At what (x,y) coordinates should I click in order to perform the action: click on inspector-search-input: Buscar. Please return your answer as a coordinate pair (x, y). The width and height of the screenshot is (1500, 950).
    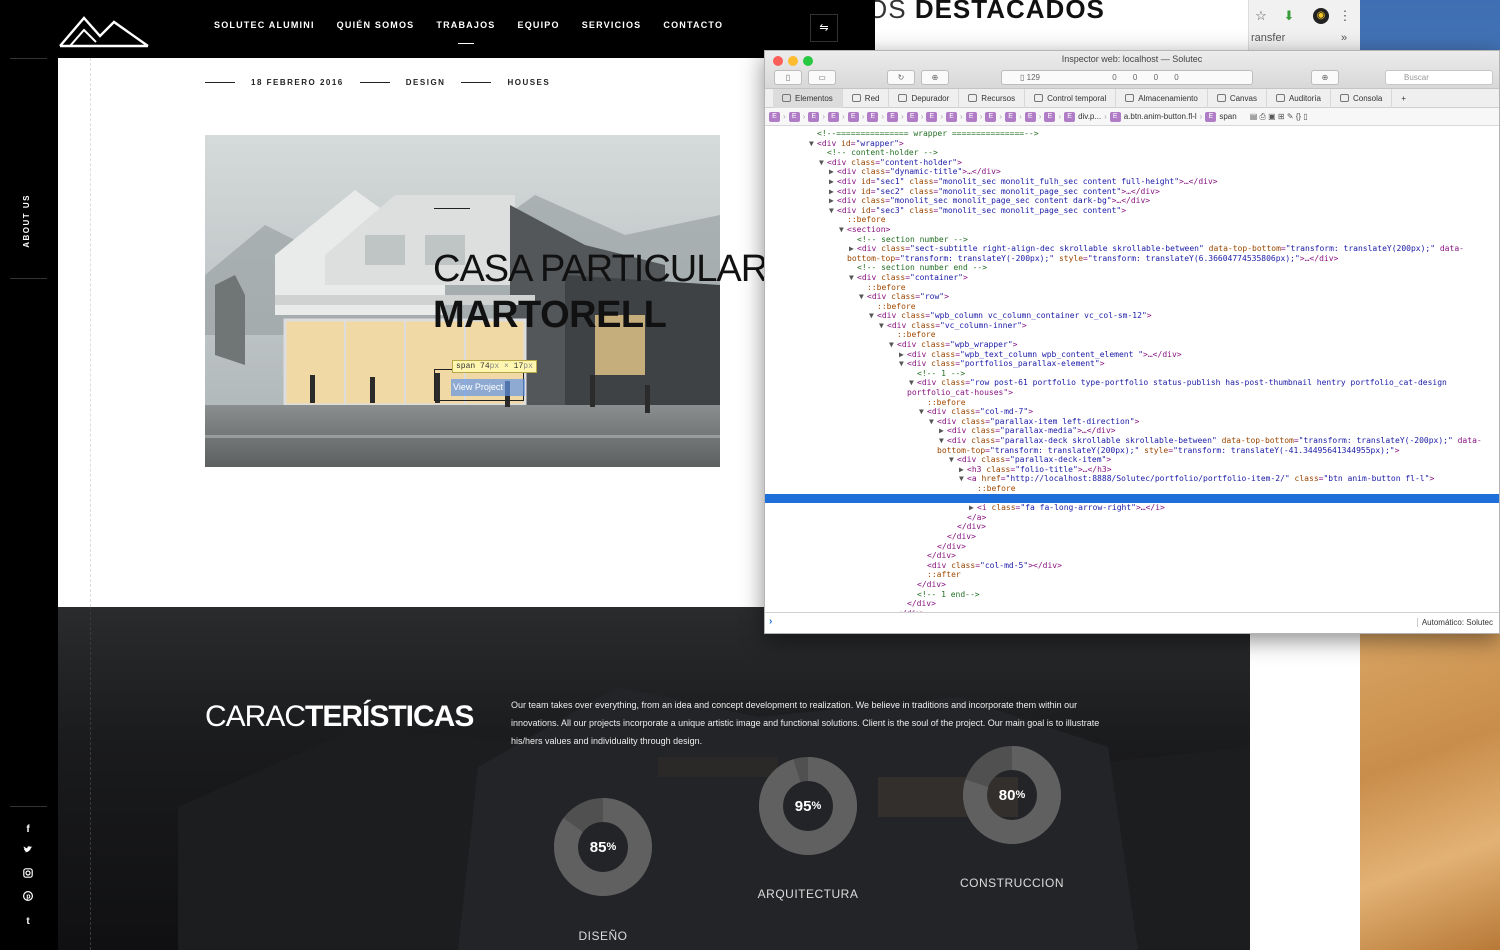
    Looking at the image, I should click on (1439, 77).